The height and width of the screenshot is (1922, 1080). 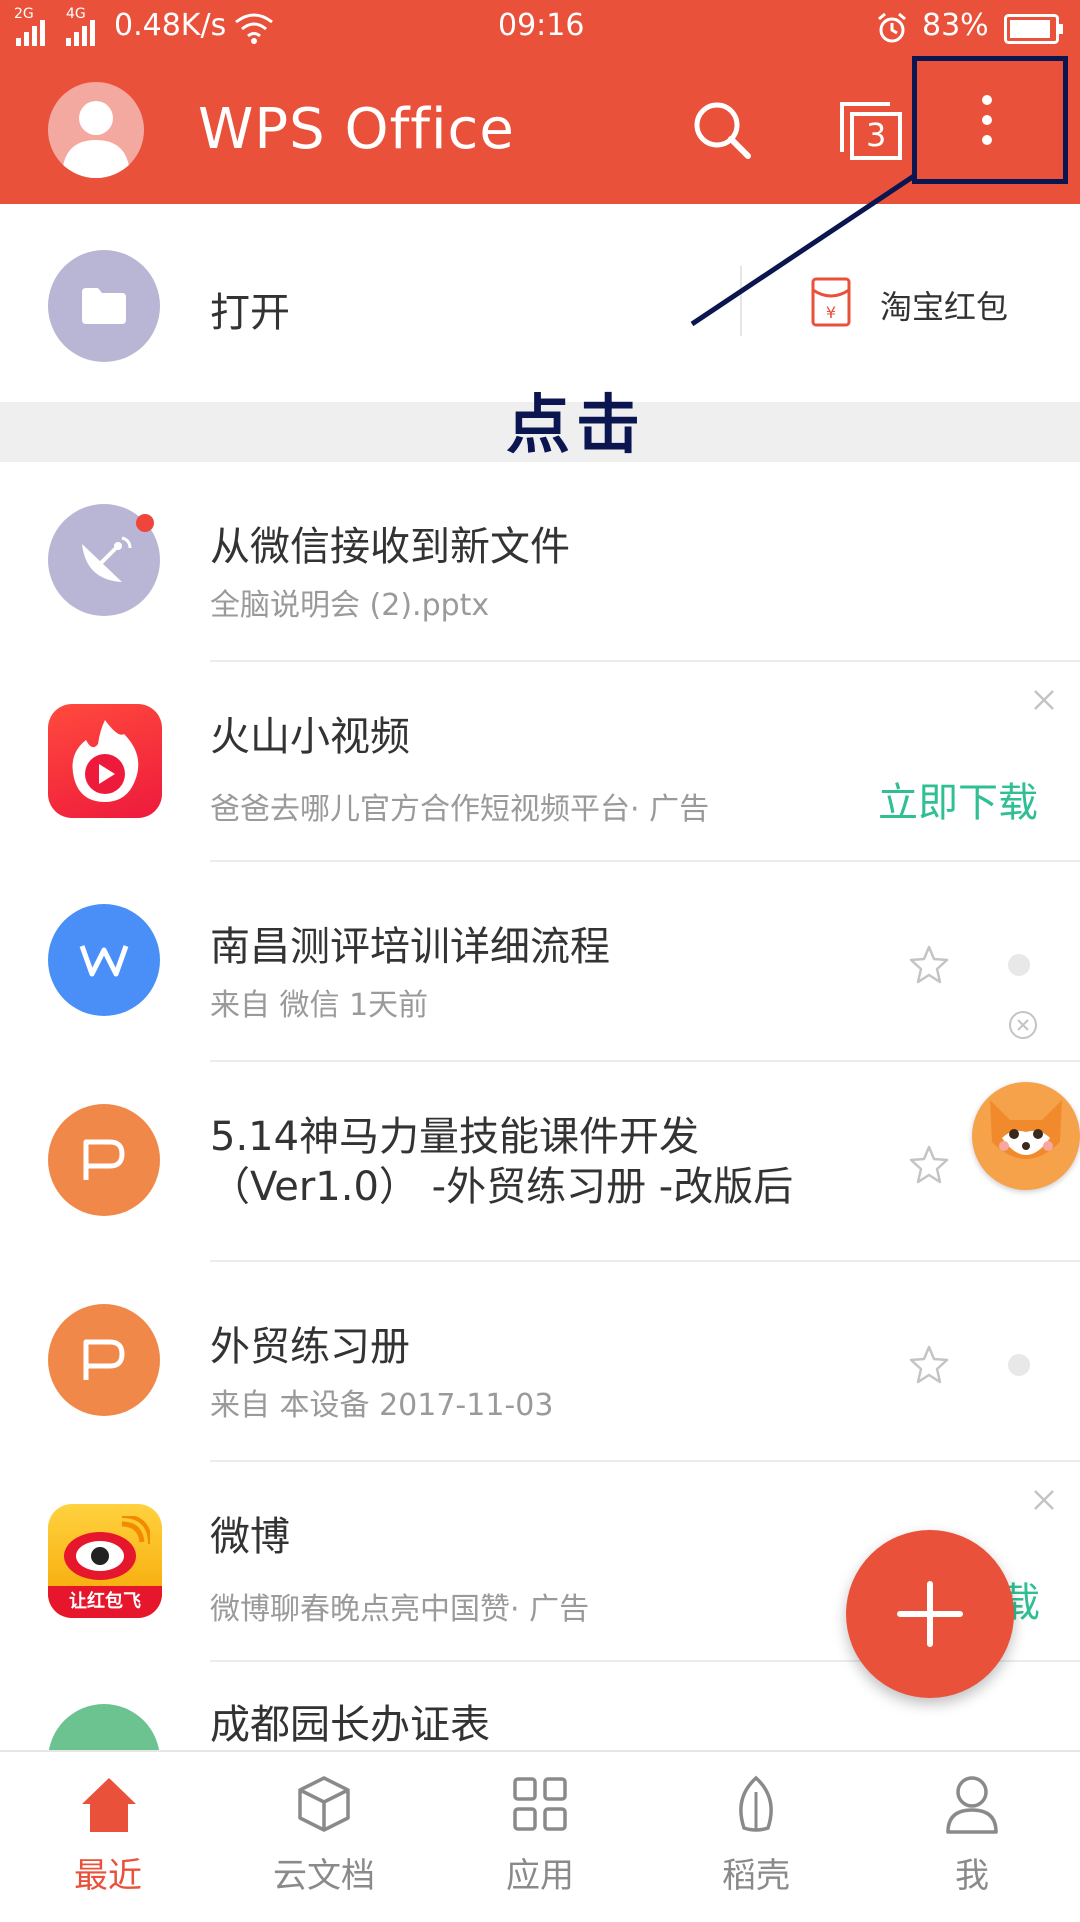 What do you see at coordinates (400, 1609) in the screenshot?
I see `ad-subtitle: 微博聊春晚点亮中国赞· 广告` at bounding box center [400, 1609].